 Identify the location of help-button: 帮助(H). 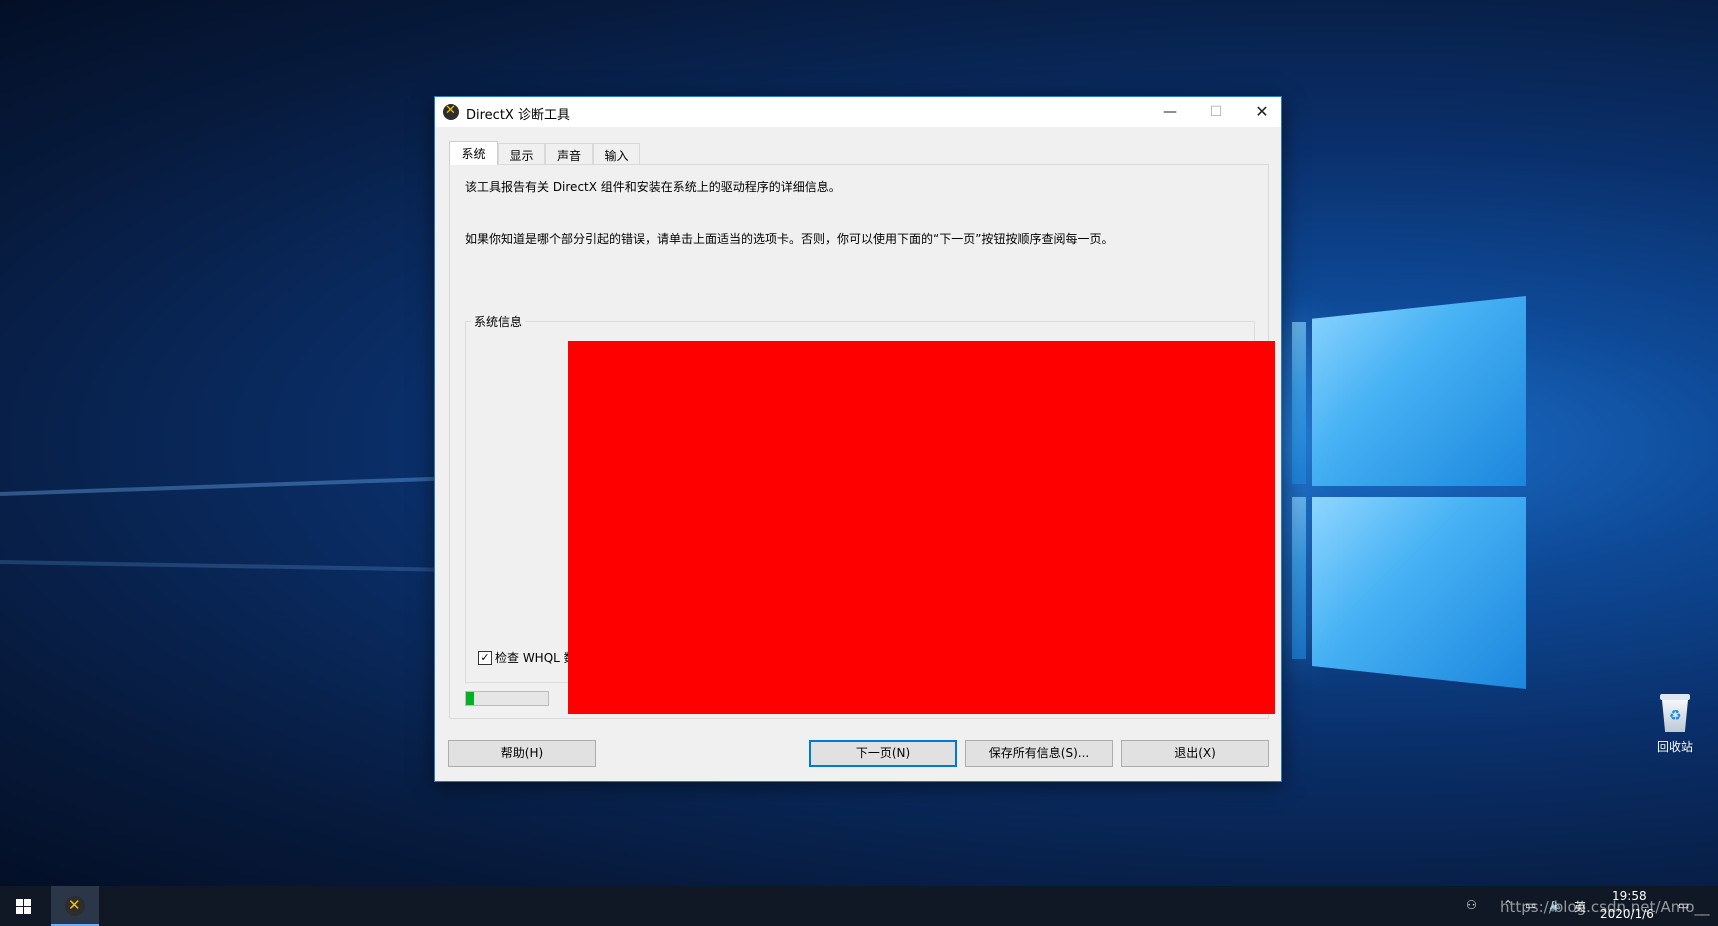
(522, 753).